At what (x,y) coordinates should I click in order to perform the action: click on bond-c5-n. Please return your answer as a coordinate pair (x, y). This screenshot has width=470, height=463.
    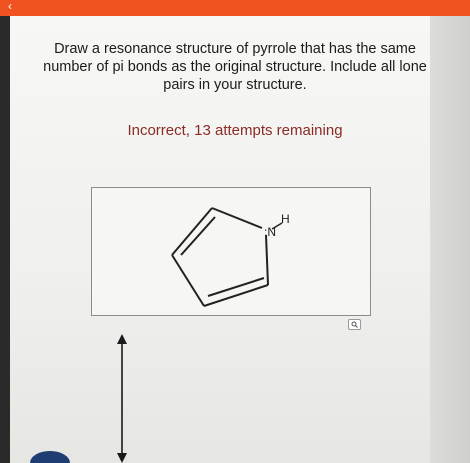
    Looking at the image, I should click on (237, 218).